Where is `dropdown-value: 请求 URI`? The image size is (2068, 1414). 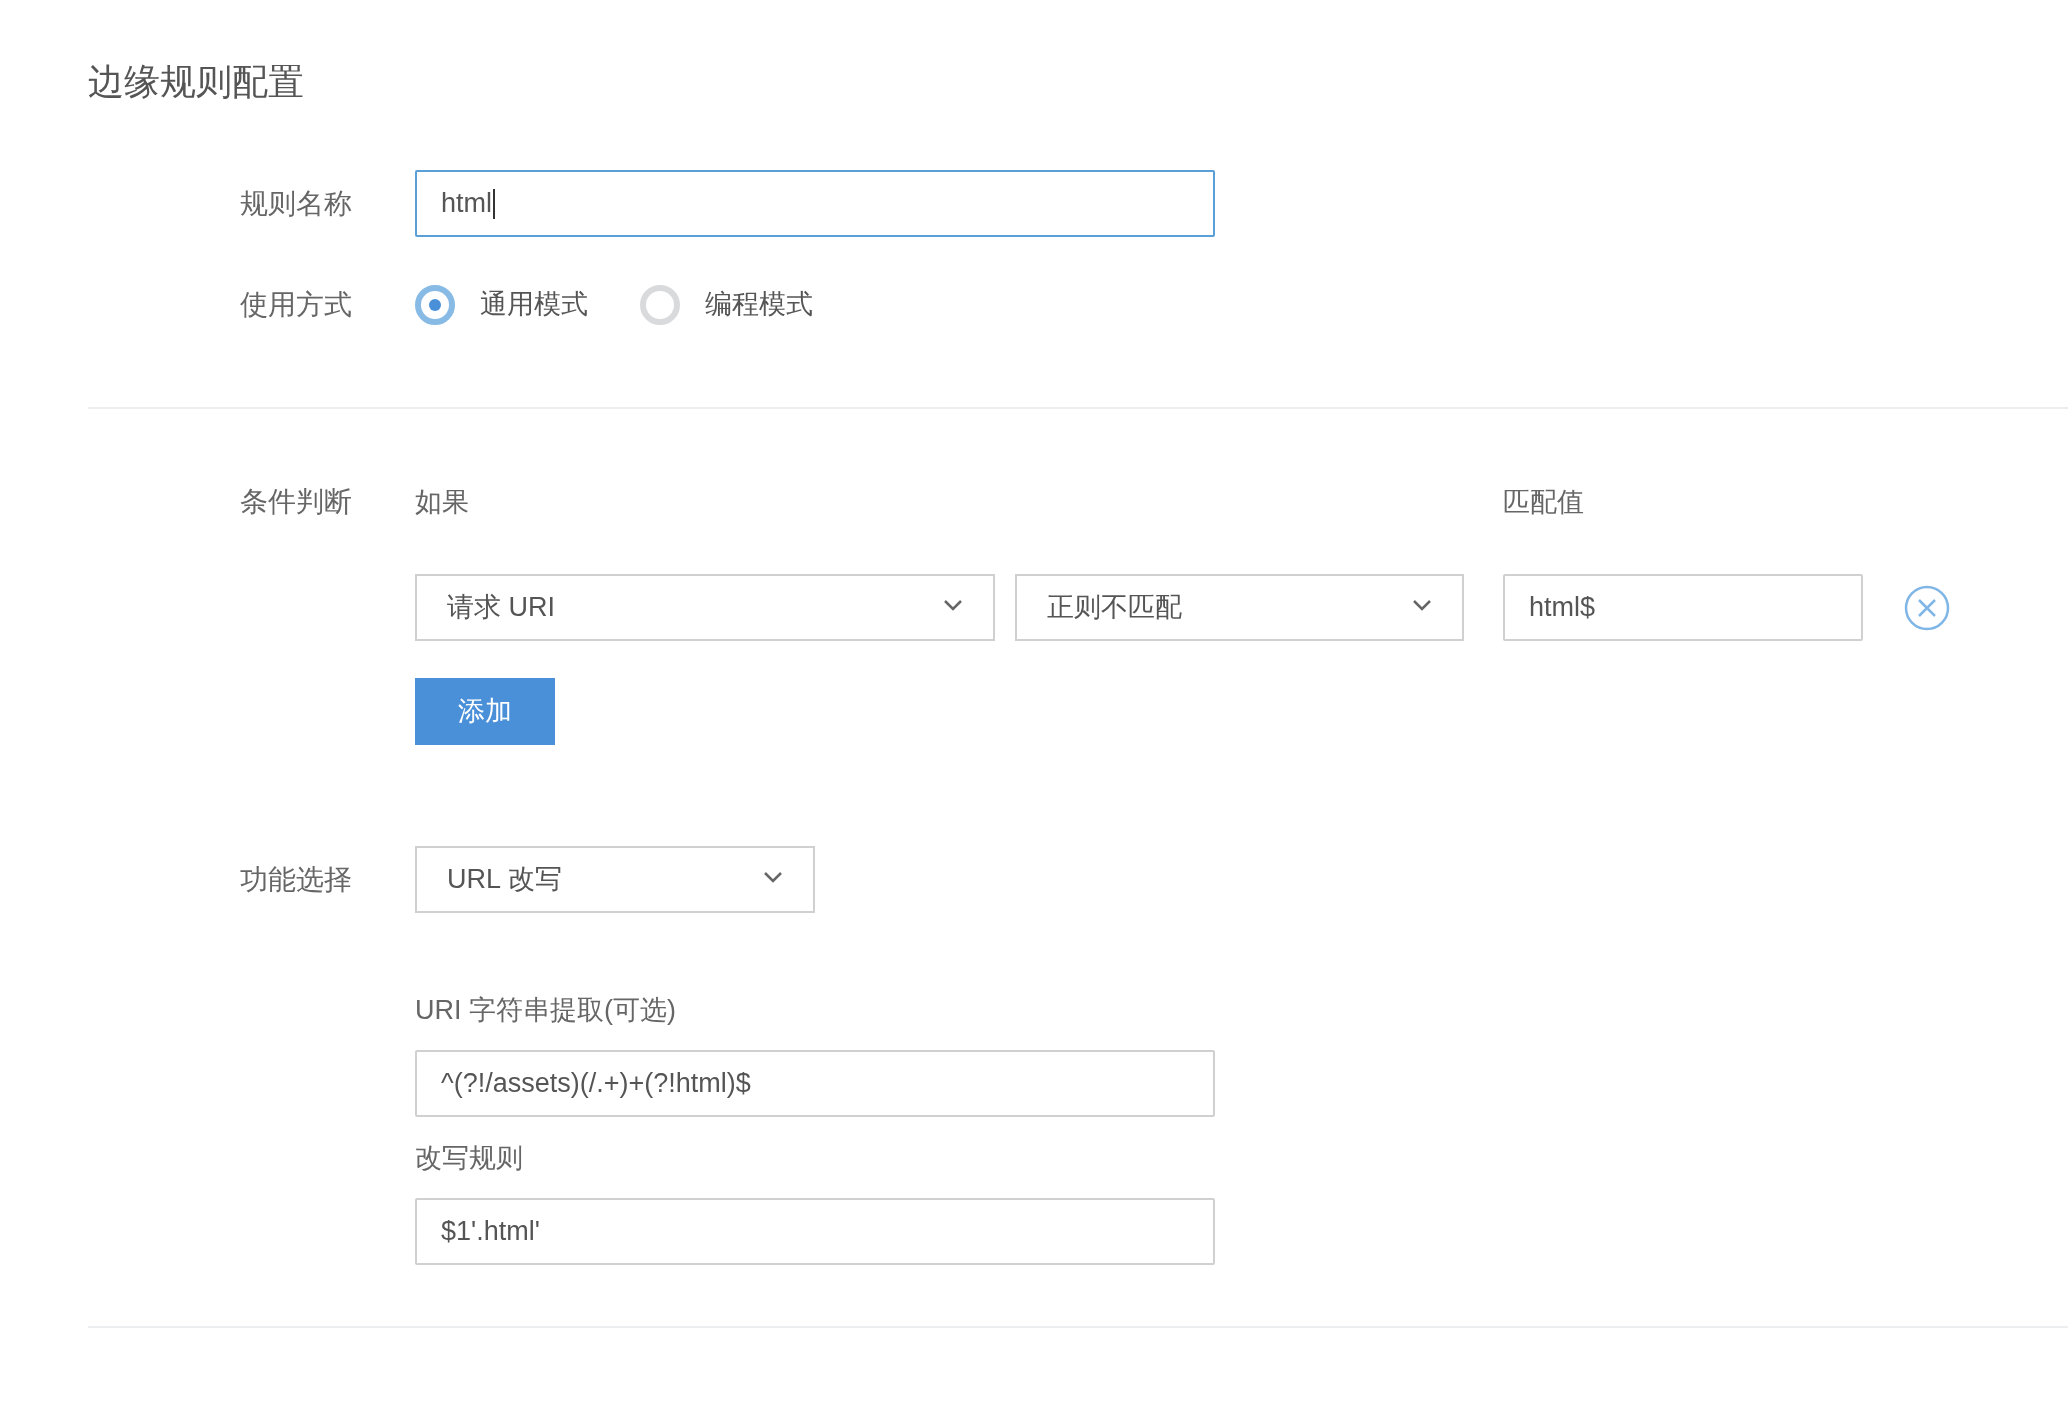
dropdown-value: 请求 URI is located at coordinates (501, 608).